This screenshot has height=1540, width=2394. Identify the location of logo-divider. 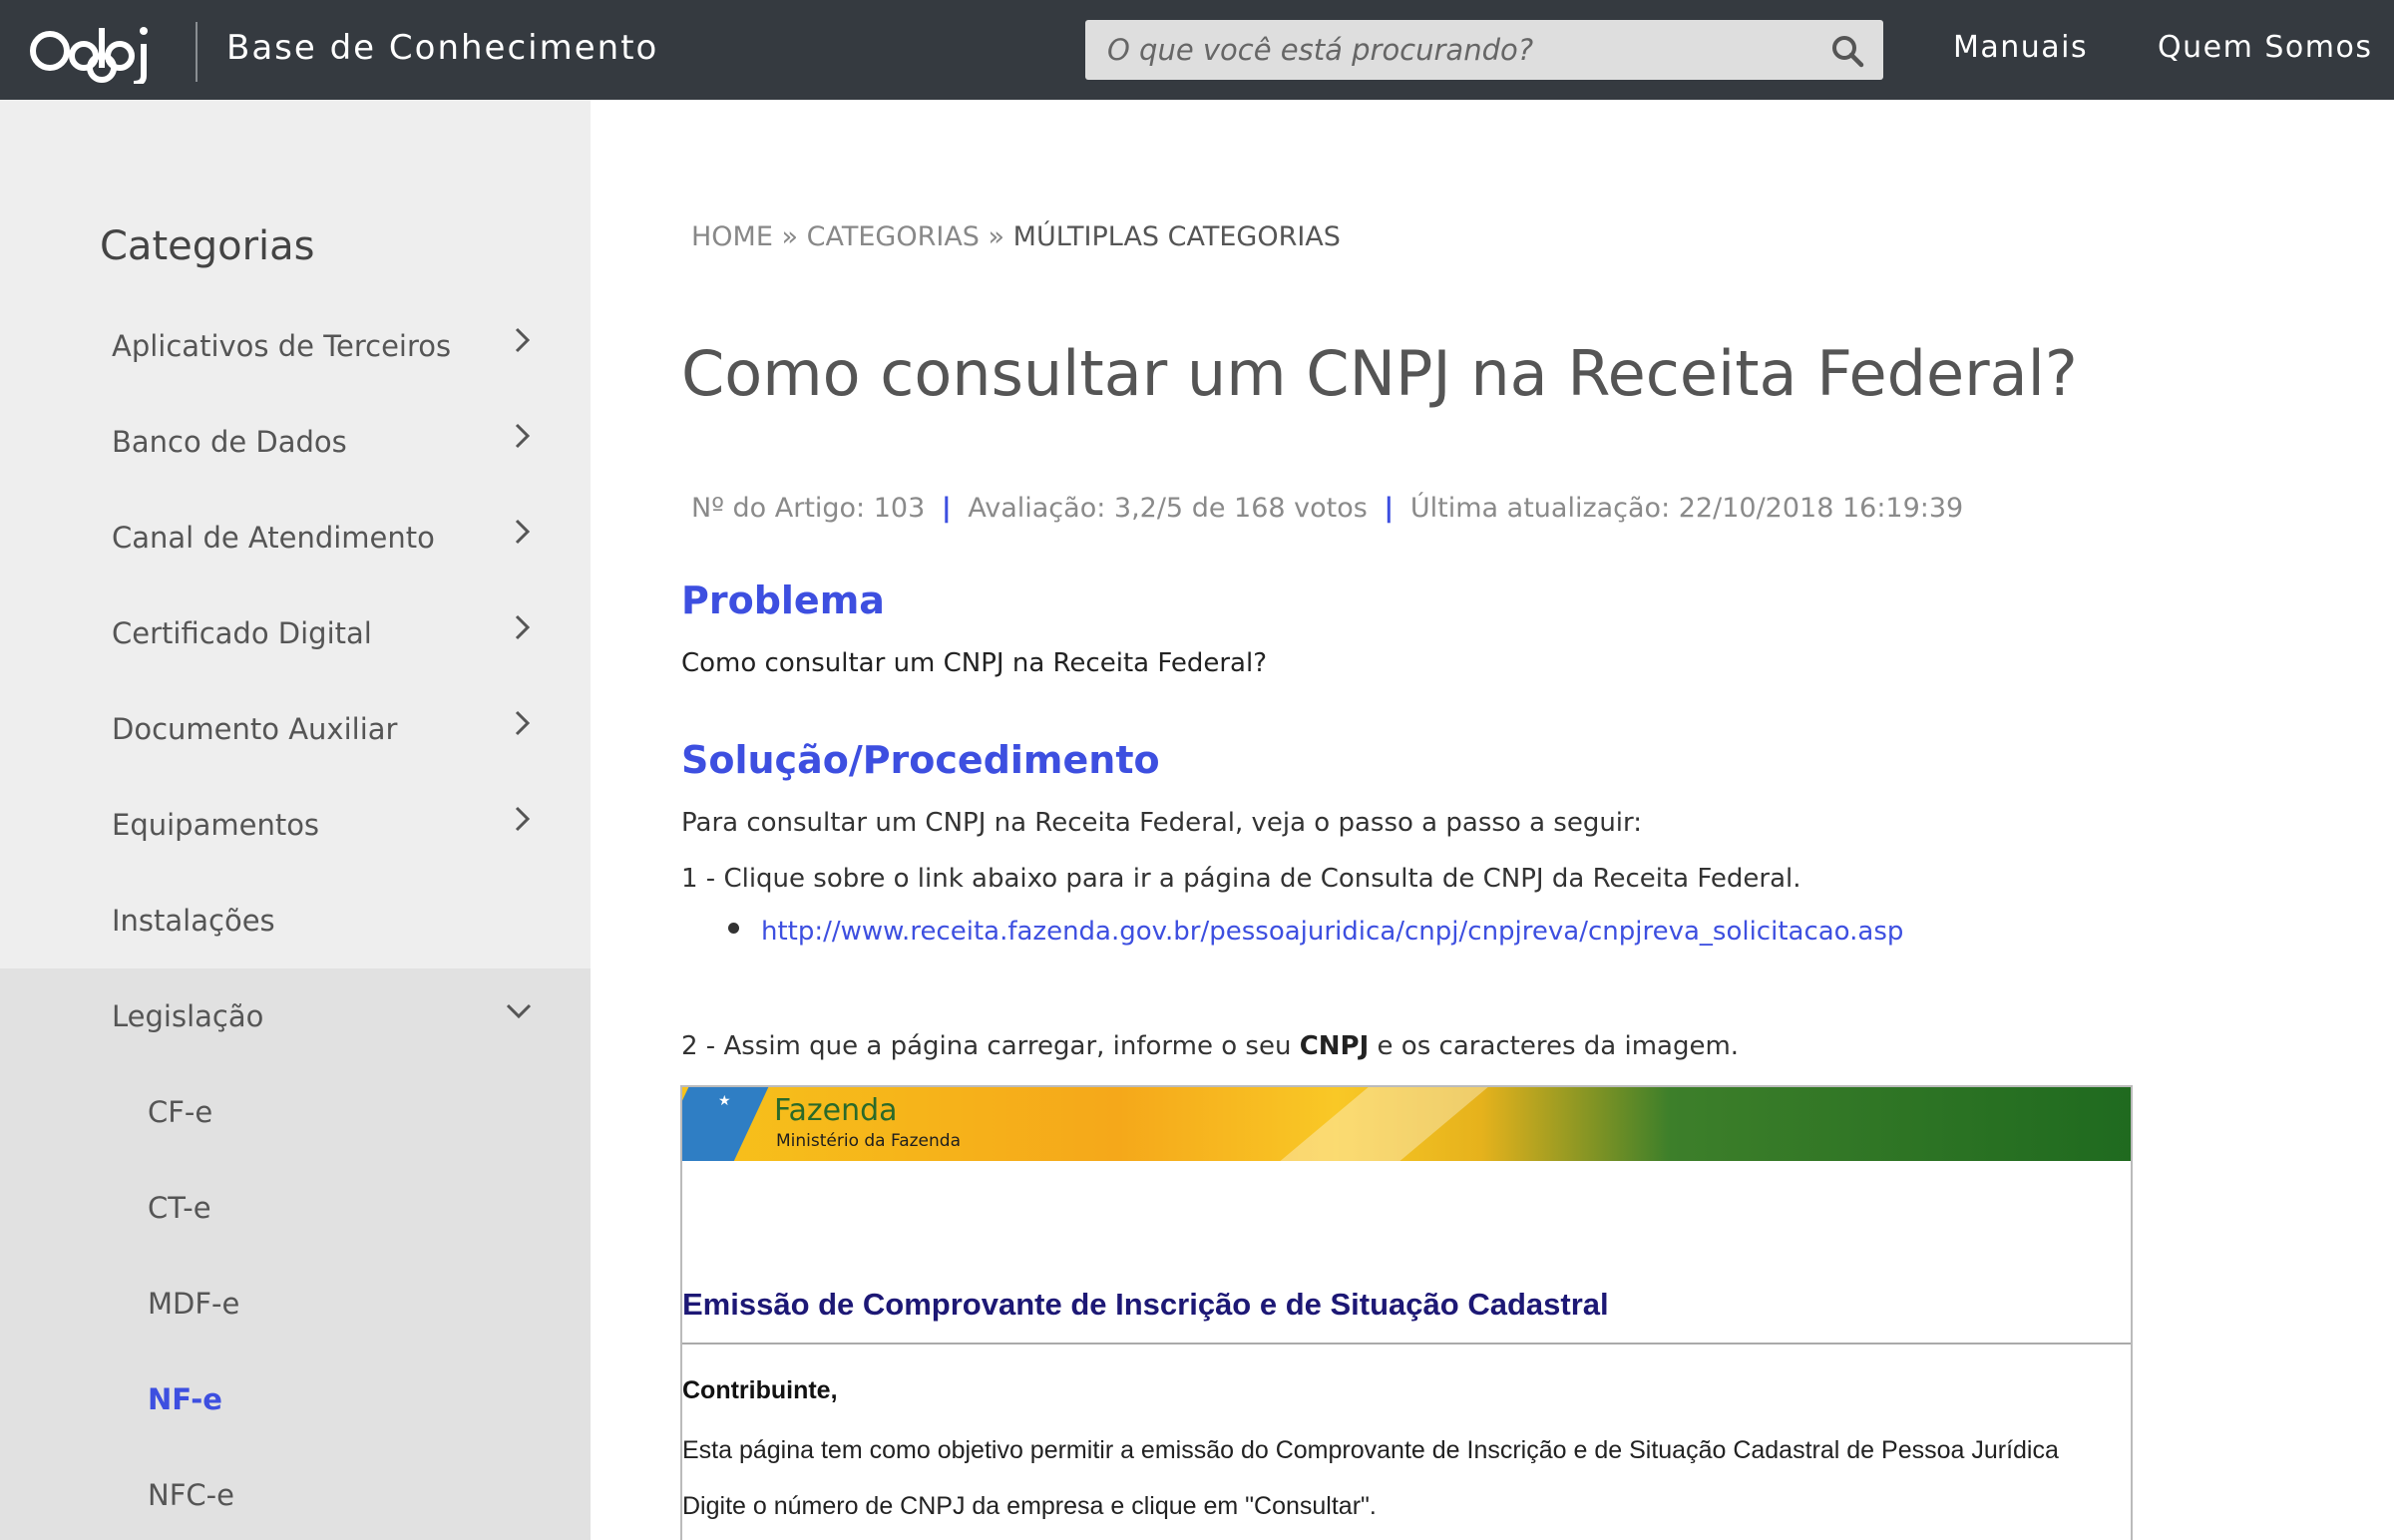
(197, 52).